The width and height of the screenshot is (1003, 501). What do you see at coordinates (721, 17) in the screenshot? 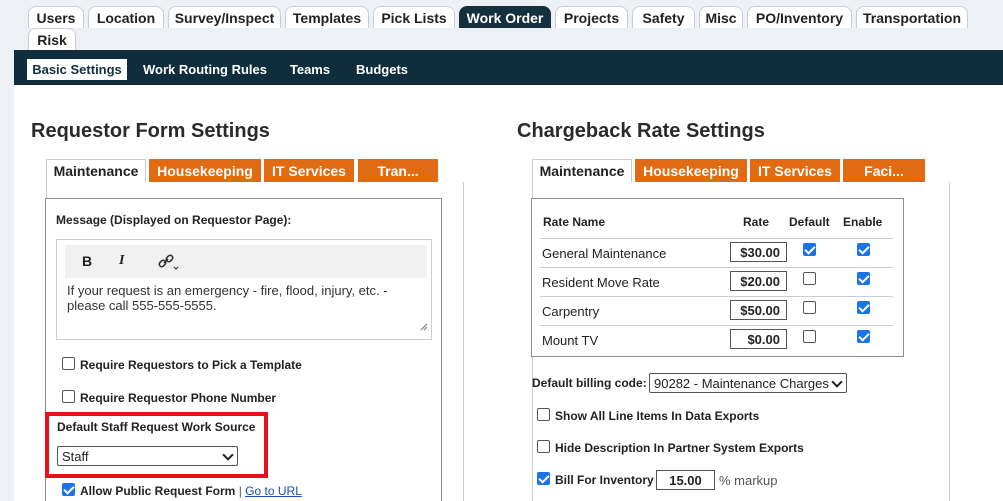
I see `tab-misc: Misc` at bounding box center [721, 17].